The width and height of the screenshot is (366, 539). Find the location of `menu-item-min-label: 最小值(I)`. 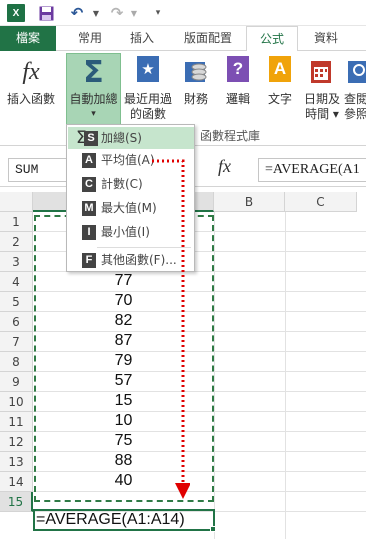

menu-item-min-label: 最小值(I) is located at coordinates (125, 232).